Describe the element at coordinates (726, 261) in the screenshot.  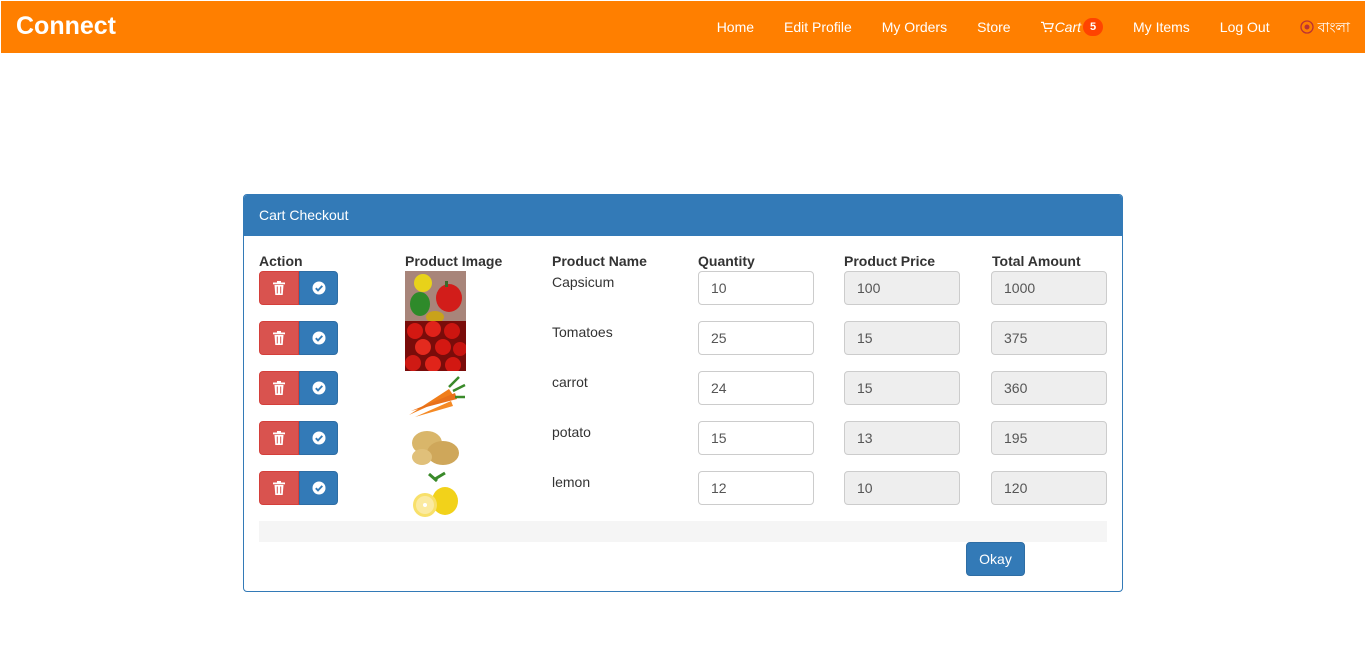
I see `col-header-quantity: Quantity` at that location.